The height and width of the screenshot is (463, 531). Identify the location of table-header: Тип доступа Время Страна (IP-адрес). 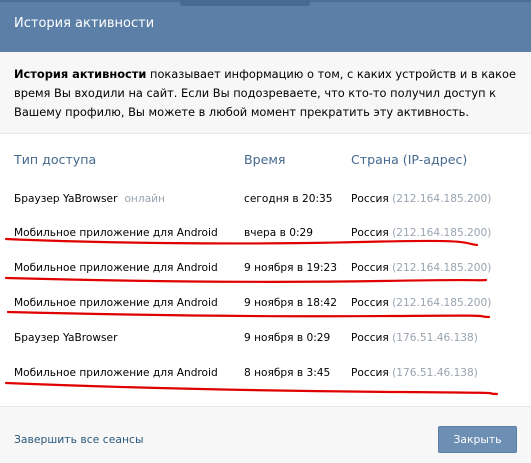
(265, 161).